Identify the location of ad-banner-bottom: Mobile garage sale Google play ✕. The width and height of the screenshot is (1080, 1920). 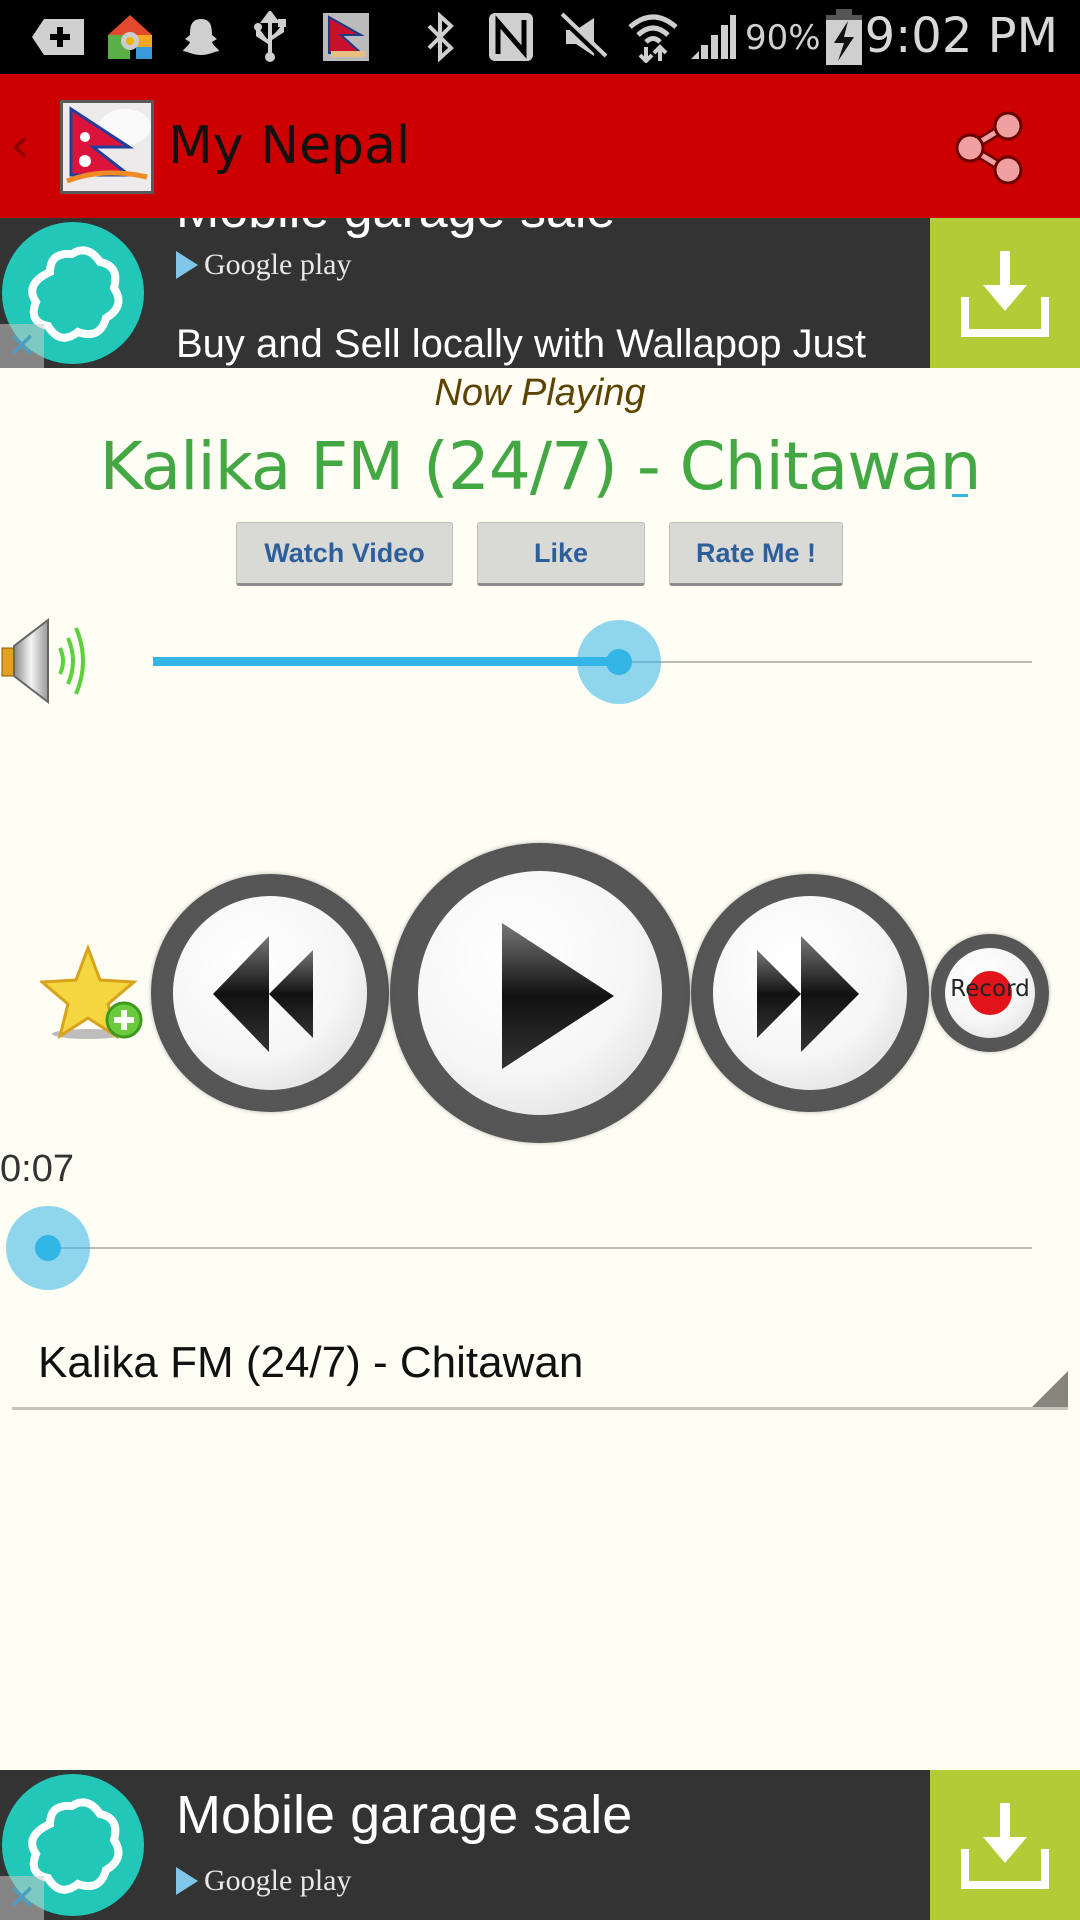
(540, 1845).